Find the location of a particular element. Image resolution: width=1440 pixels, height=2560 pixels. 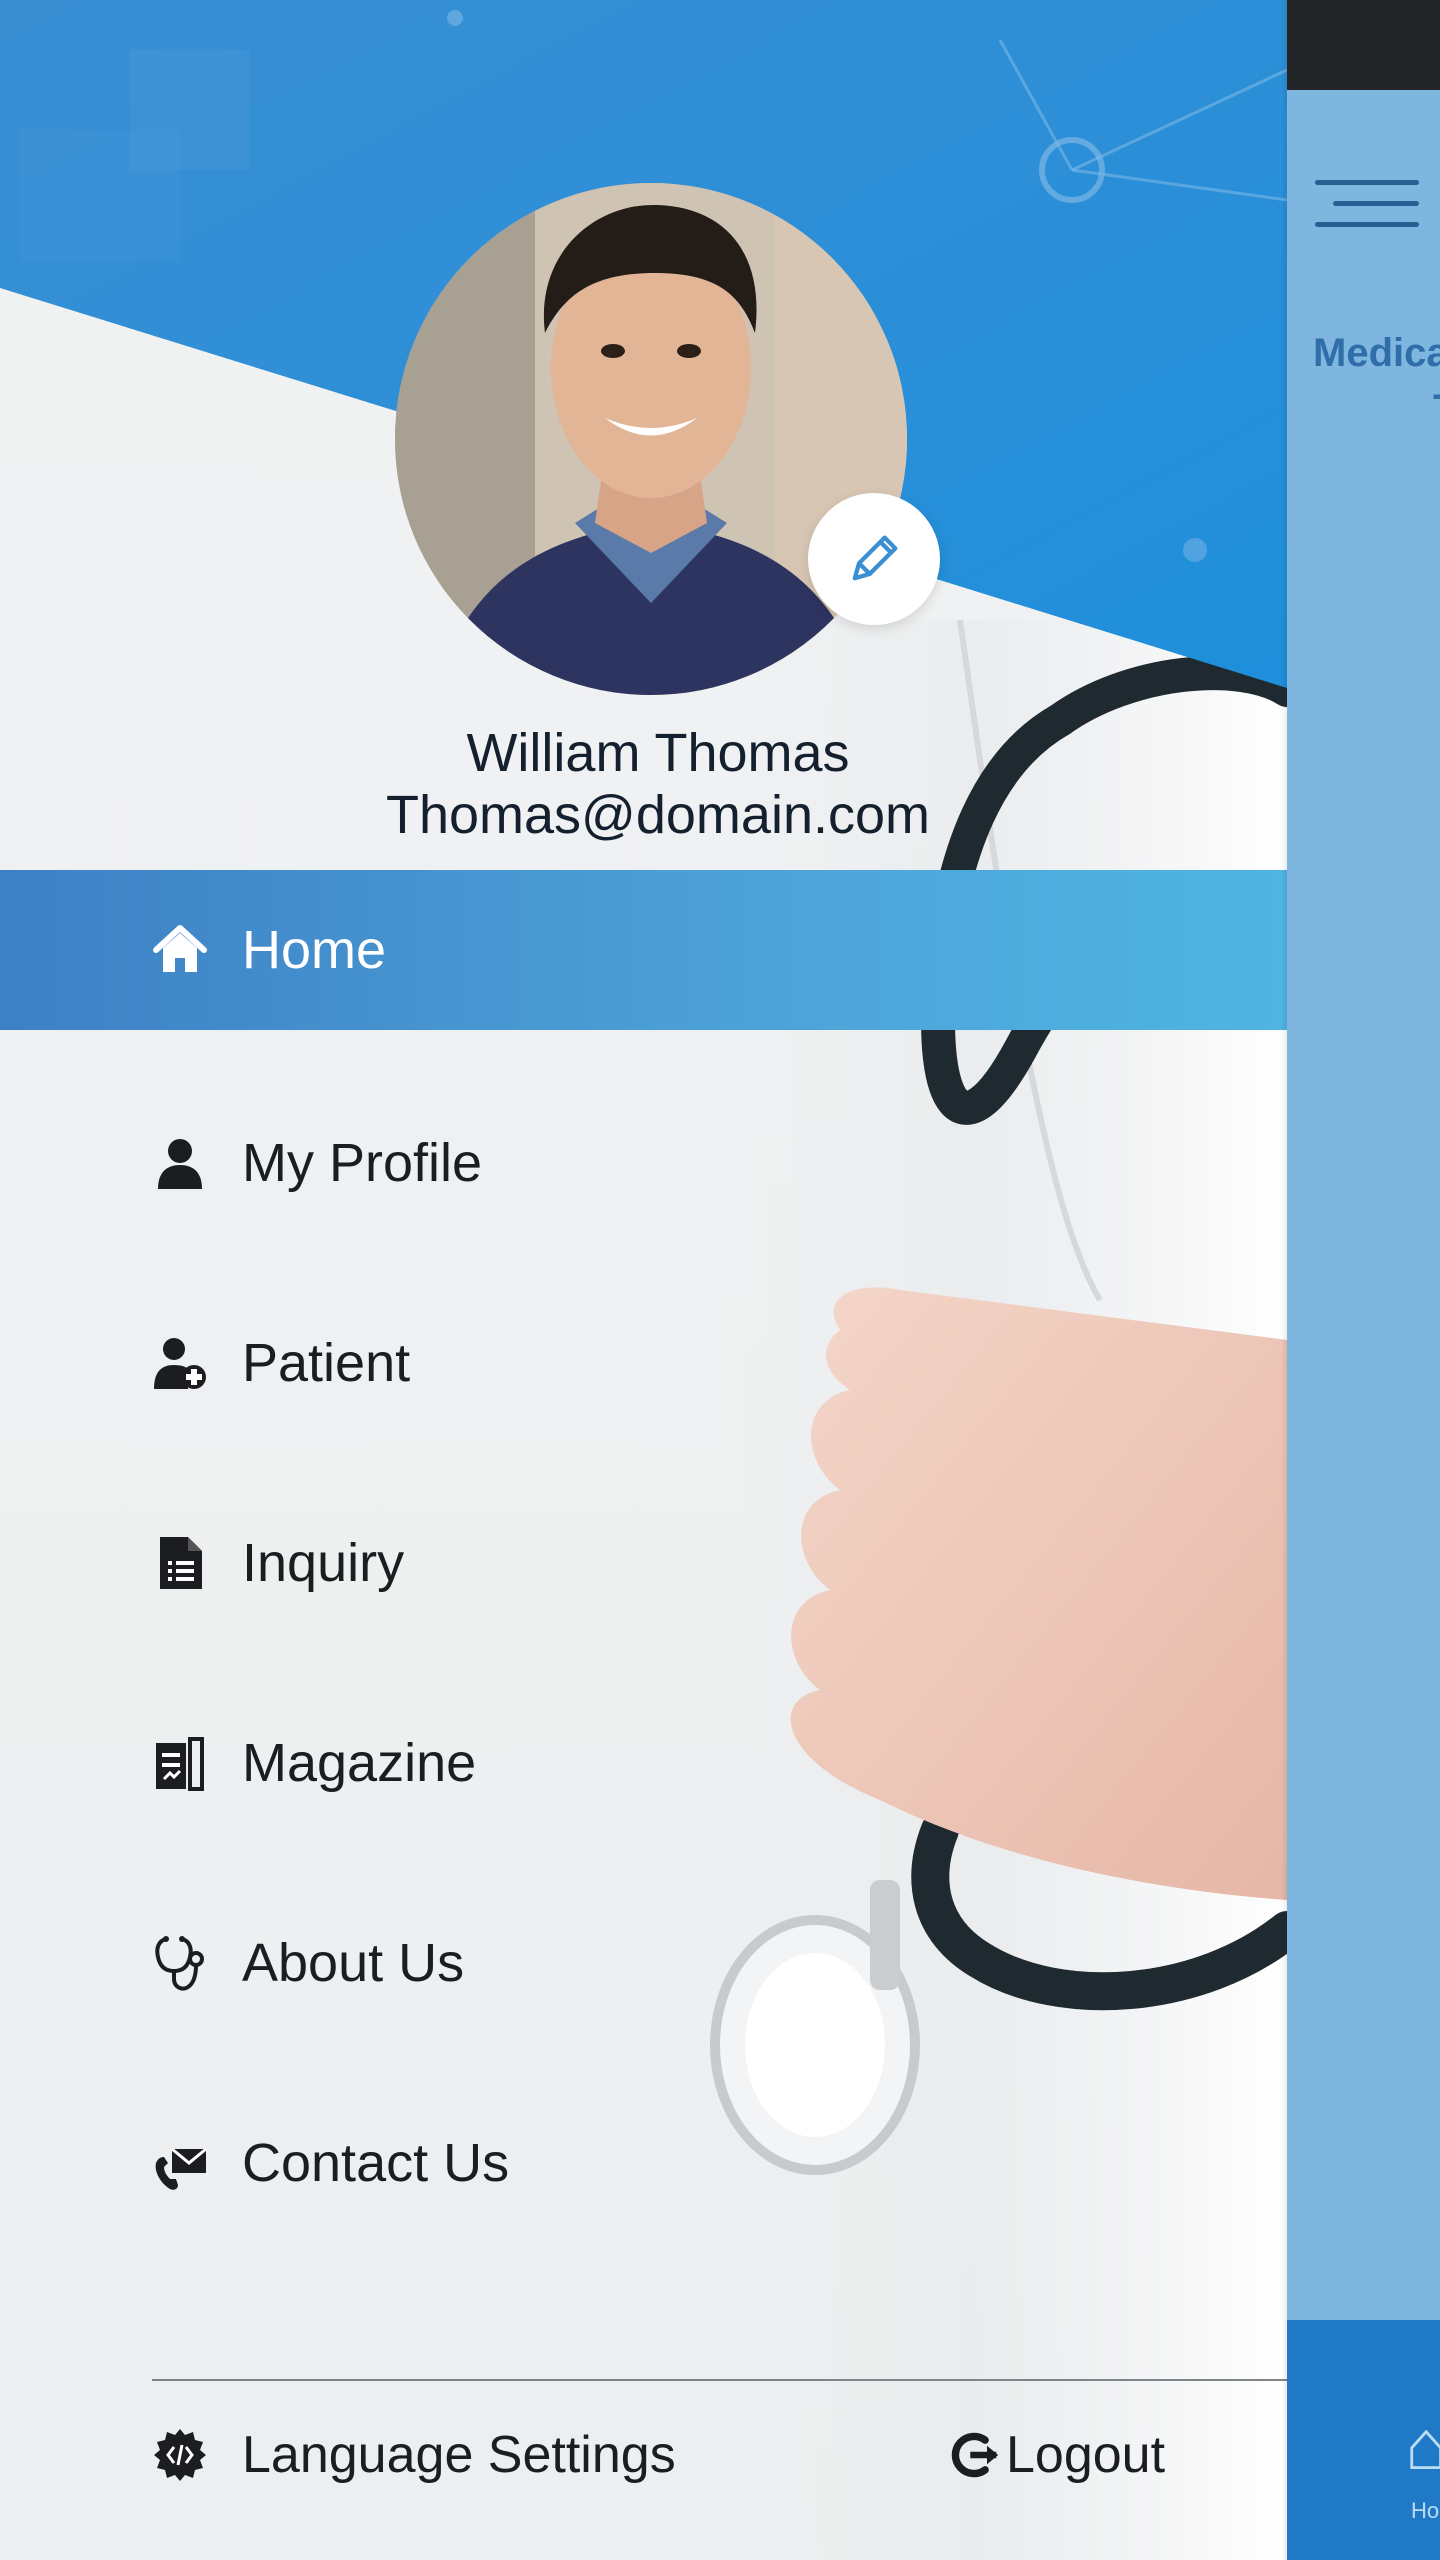

avatar-photo is located at coordinates (651, 439).